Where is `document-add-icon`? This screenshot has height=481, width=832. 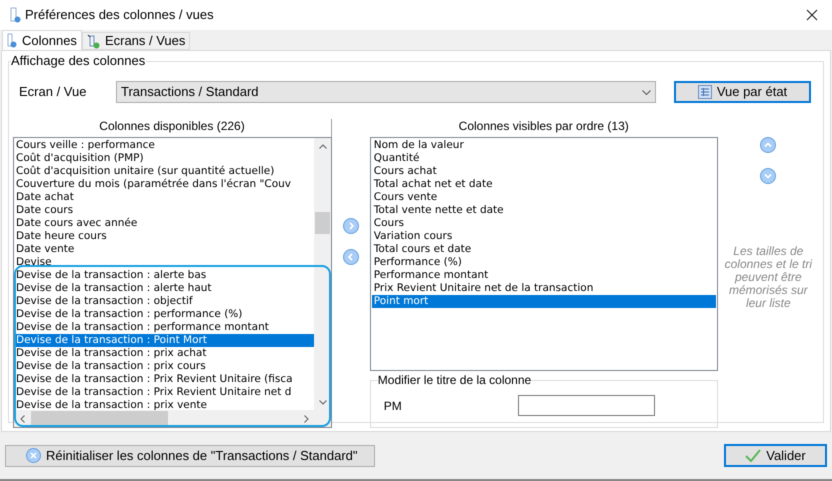 document-add-icon is located at coordinates (93, 41).